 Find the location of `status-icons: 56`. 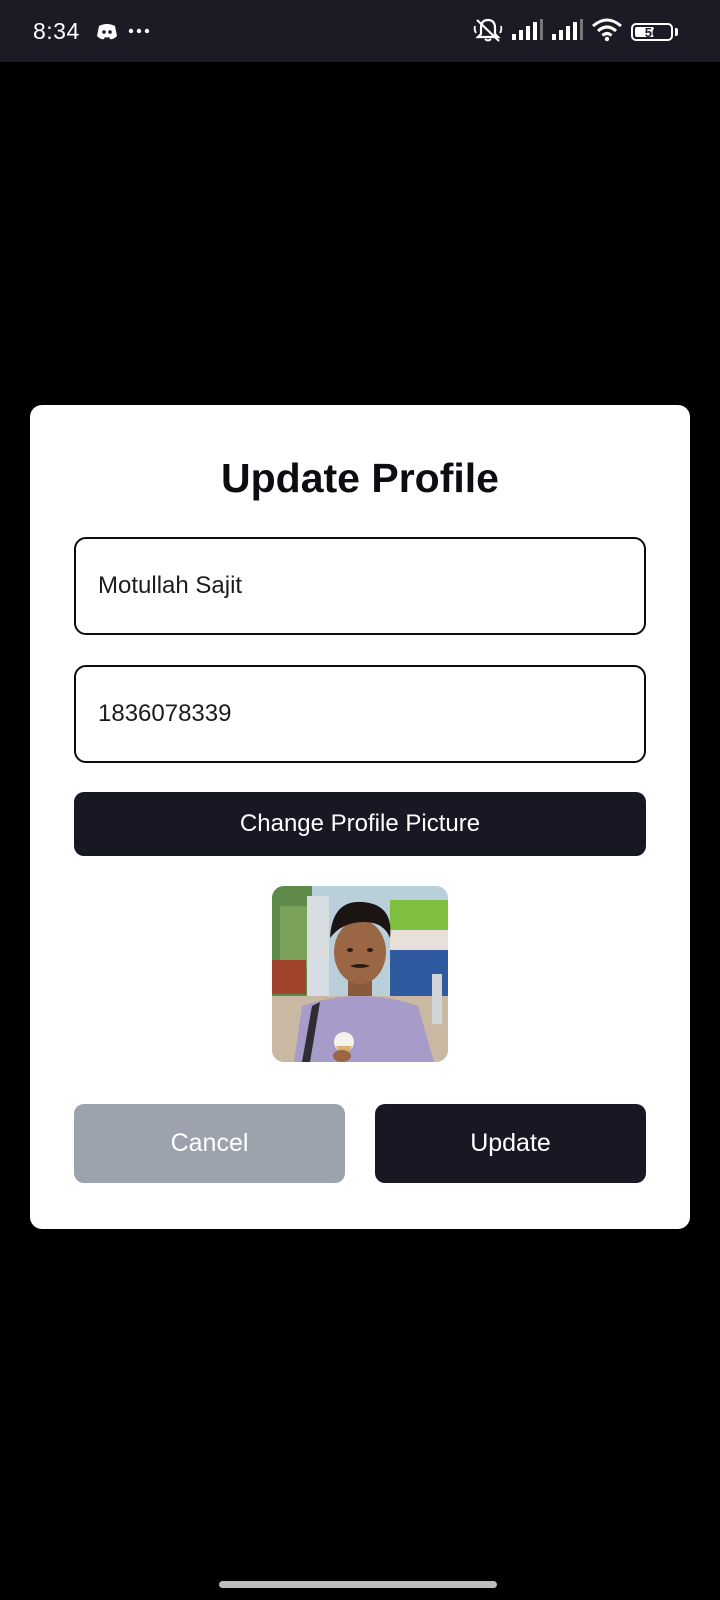

status-icons: 56 is located at coordinates (575, 32).